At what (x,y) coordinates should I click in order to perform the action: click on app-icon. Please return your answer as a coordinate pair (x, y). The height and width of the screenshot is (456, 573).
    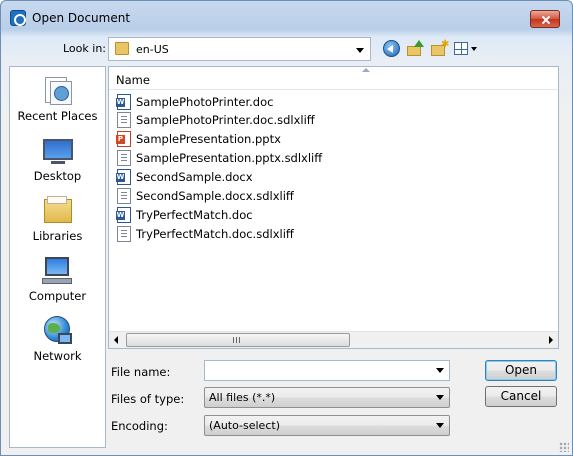
    Looking at the image, I should click on (18, 18).